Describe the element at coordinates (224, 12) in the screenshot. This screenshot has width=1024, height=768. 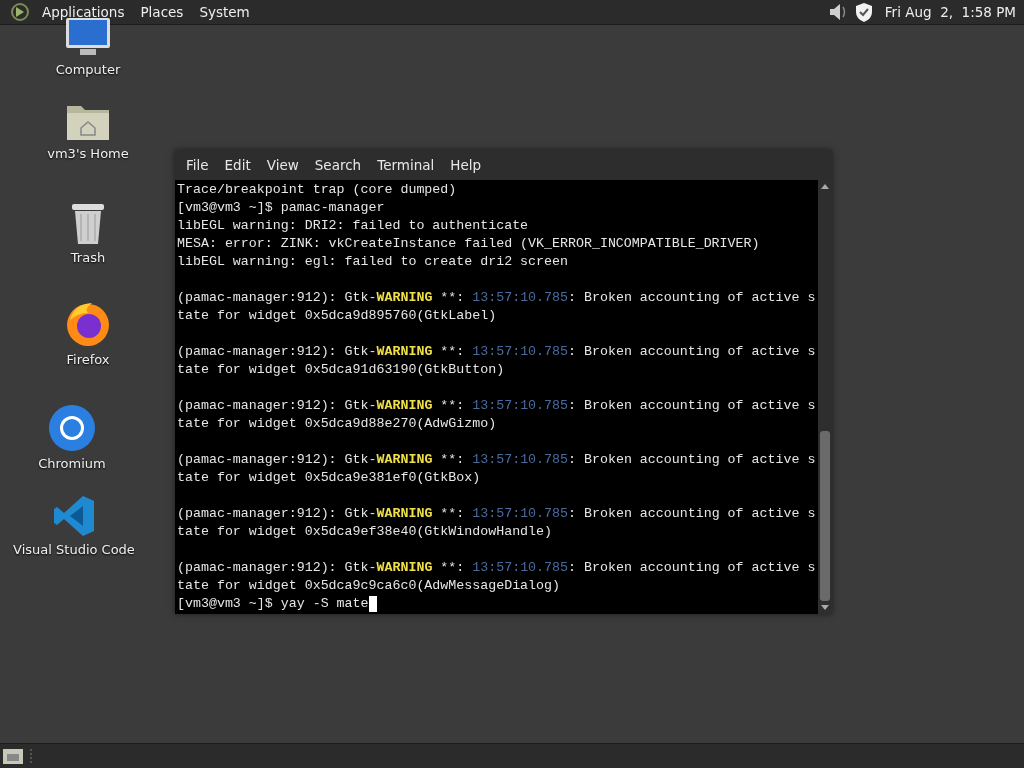
I see `panel-menu: System` at that location.